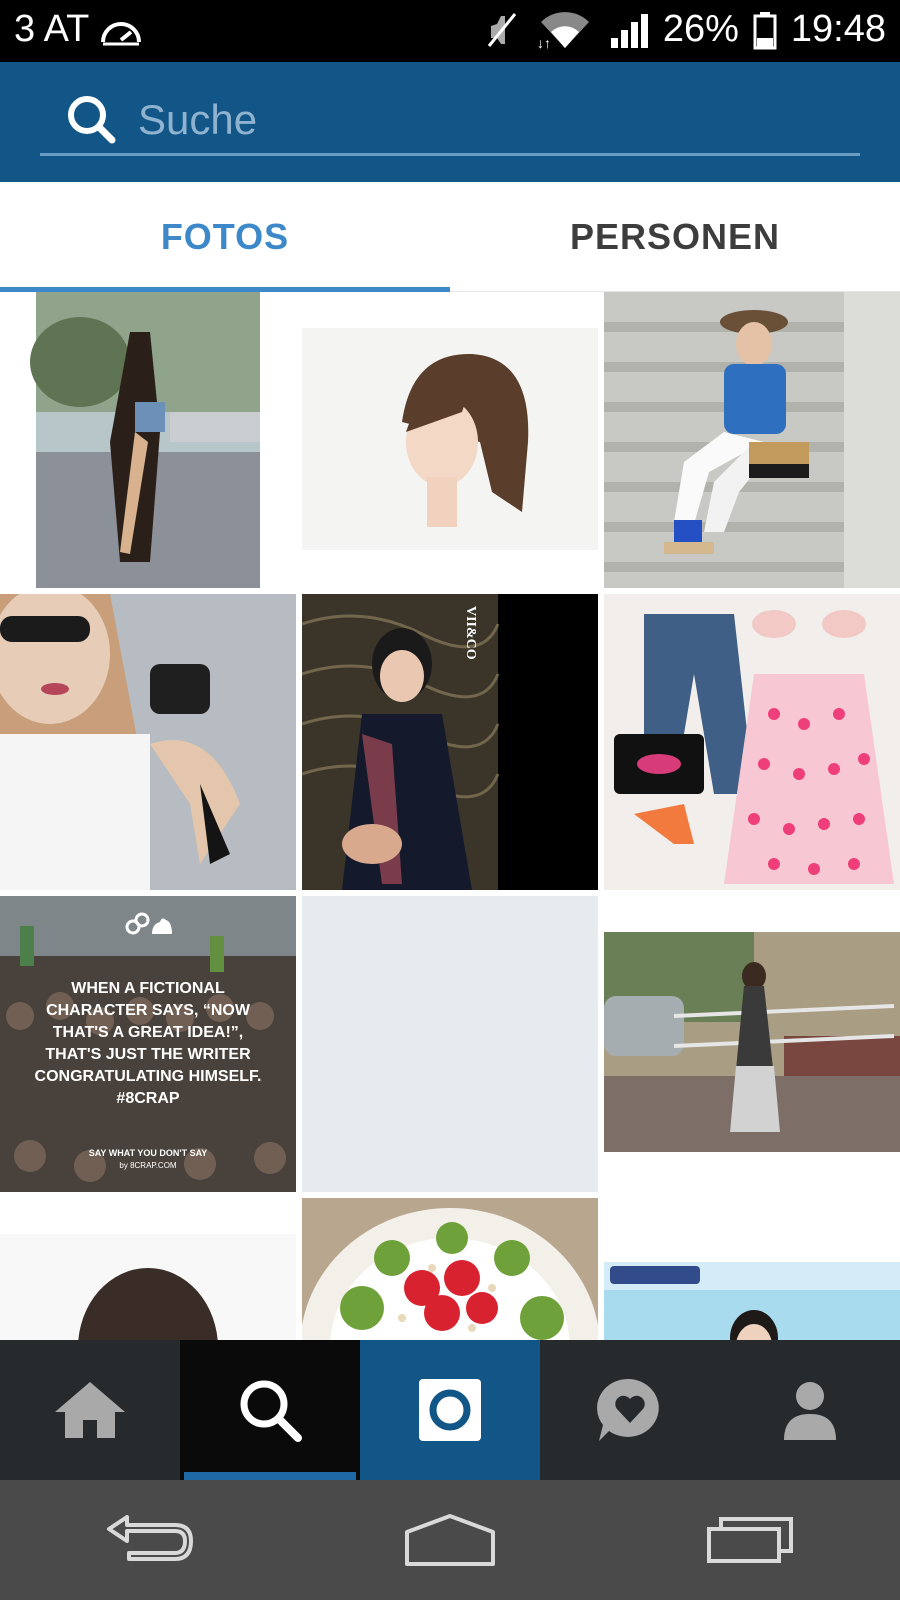 The width and height of the screenshot is (900, 1600). I want to click on photo-tile-stairs-hat, so click(752, 440).